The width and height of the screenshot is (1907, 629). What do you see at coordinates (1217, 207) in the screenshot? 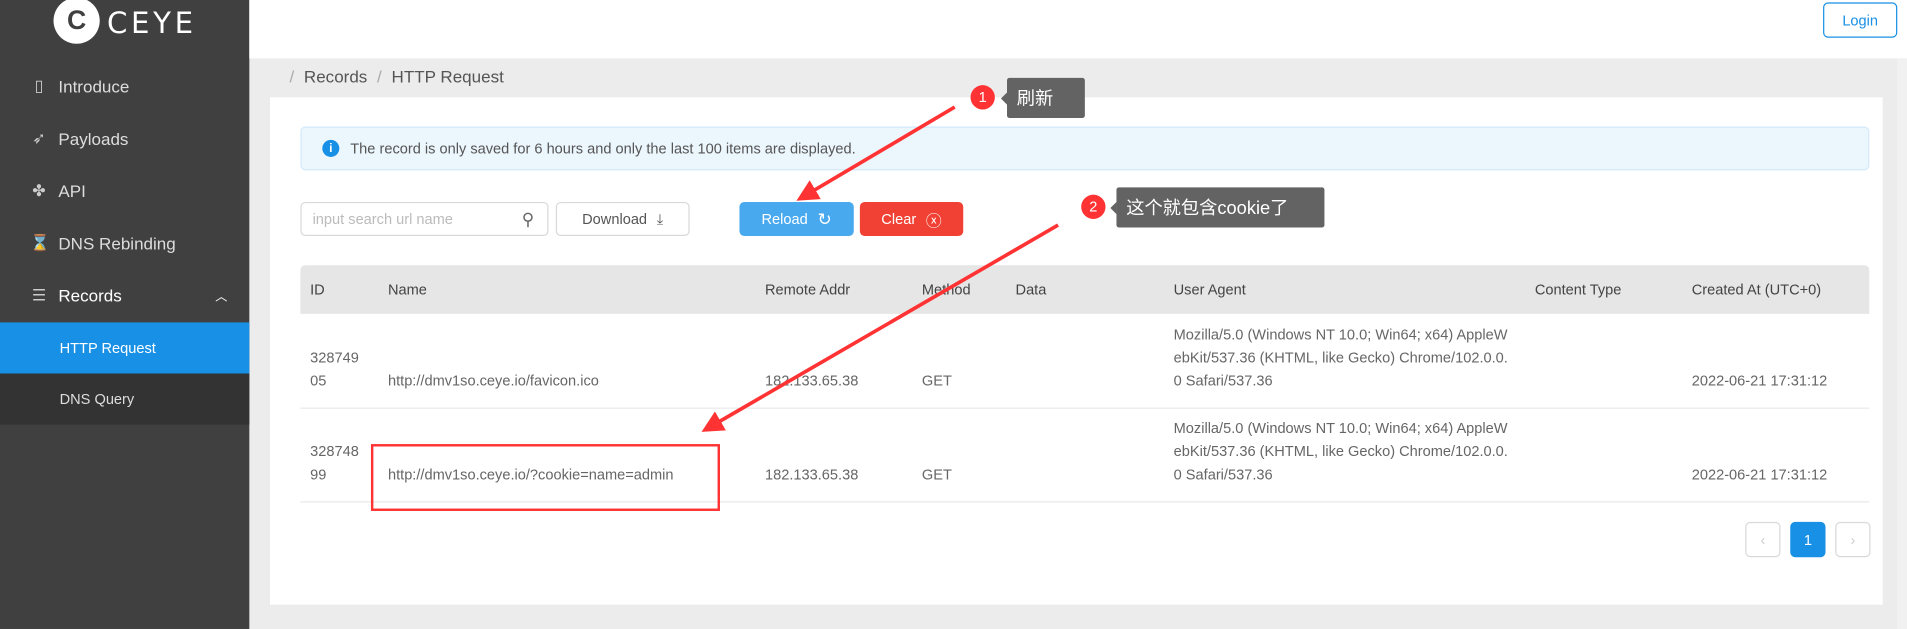
I see `annotation-tooltip-2: 这个就包含cookie了` at bounding box center [1217, 207].